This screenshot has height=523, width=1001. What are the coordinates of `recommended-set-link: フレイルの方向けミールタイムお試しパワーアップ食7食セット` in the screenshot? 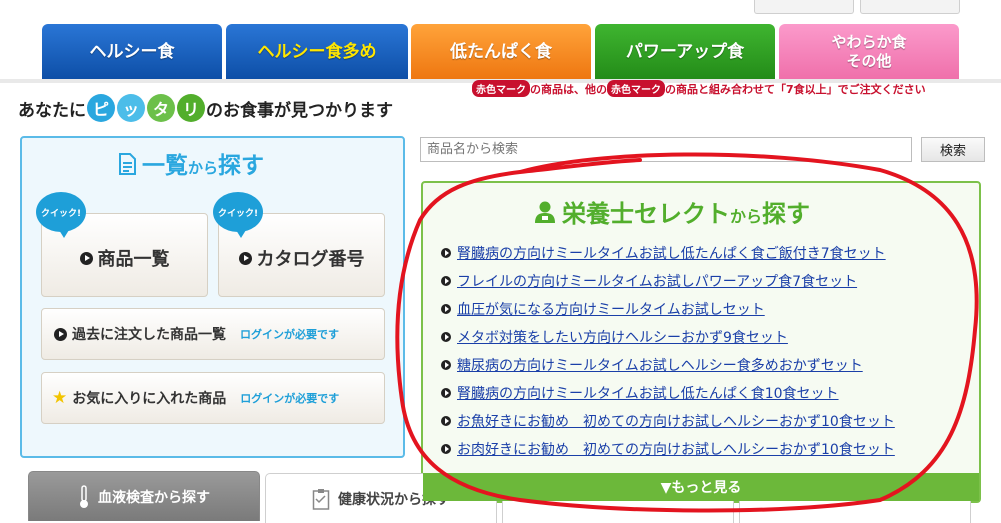 It's located at (657, 281).